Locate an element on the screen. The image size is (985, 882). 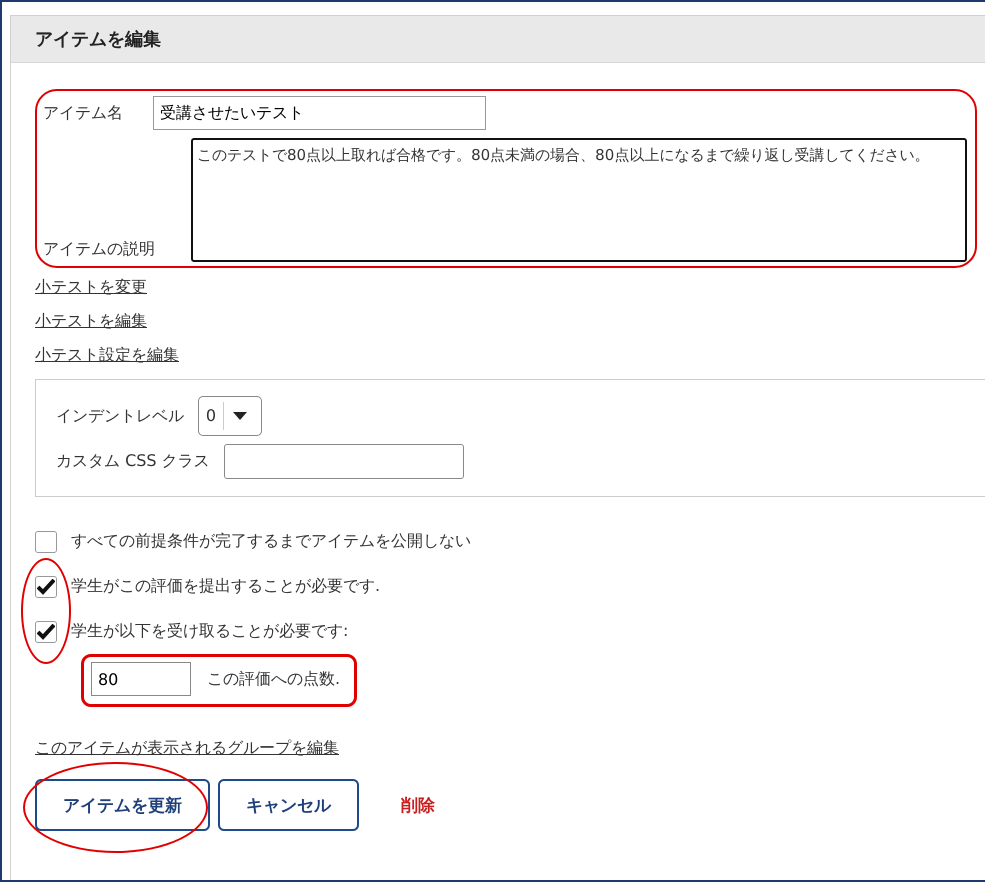
text-link: 小テスト設定を編集 is located at coordinates (107, 355).